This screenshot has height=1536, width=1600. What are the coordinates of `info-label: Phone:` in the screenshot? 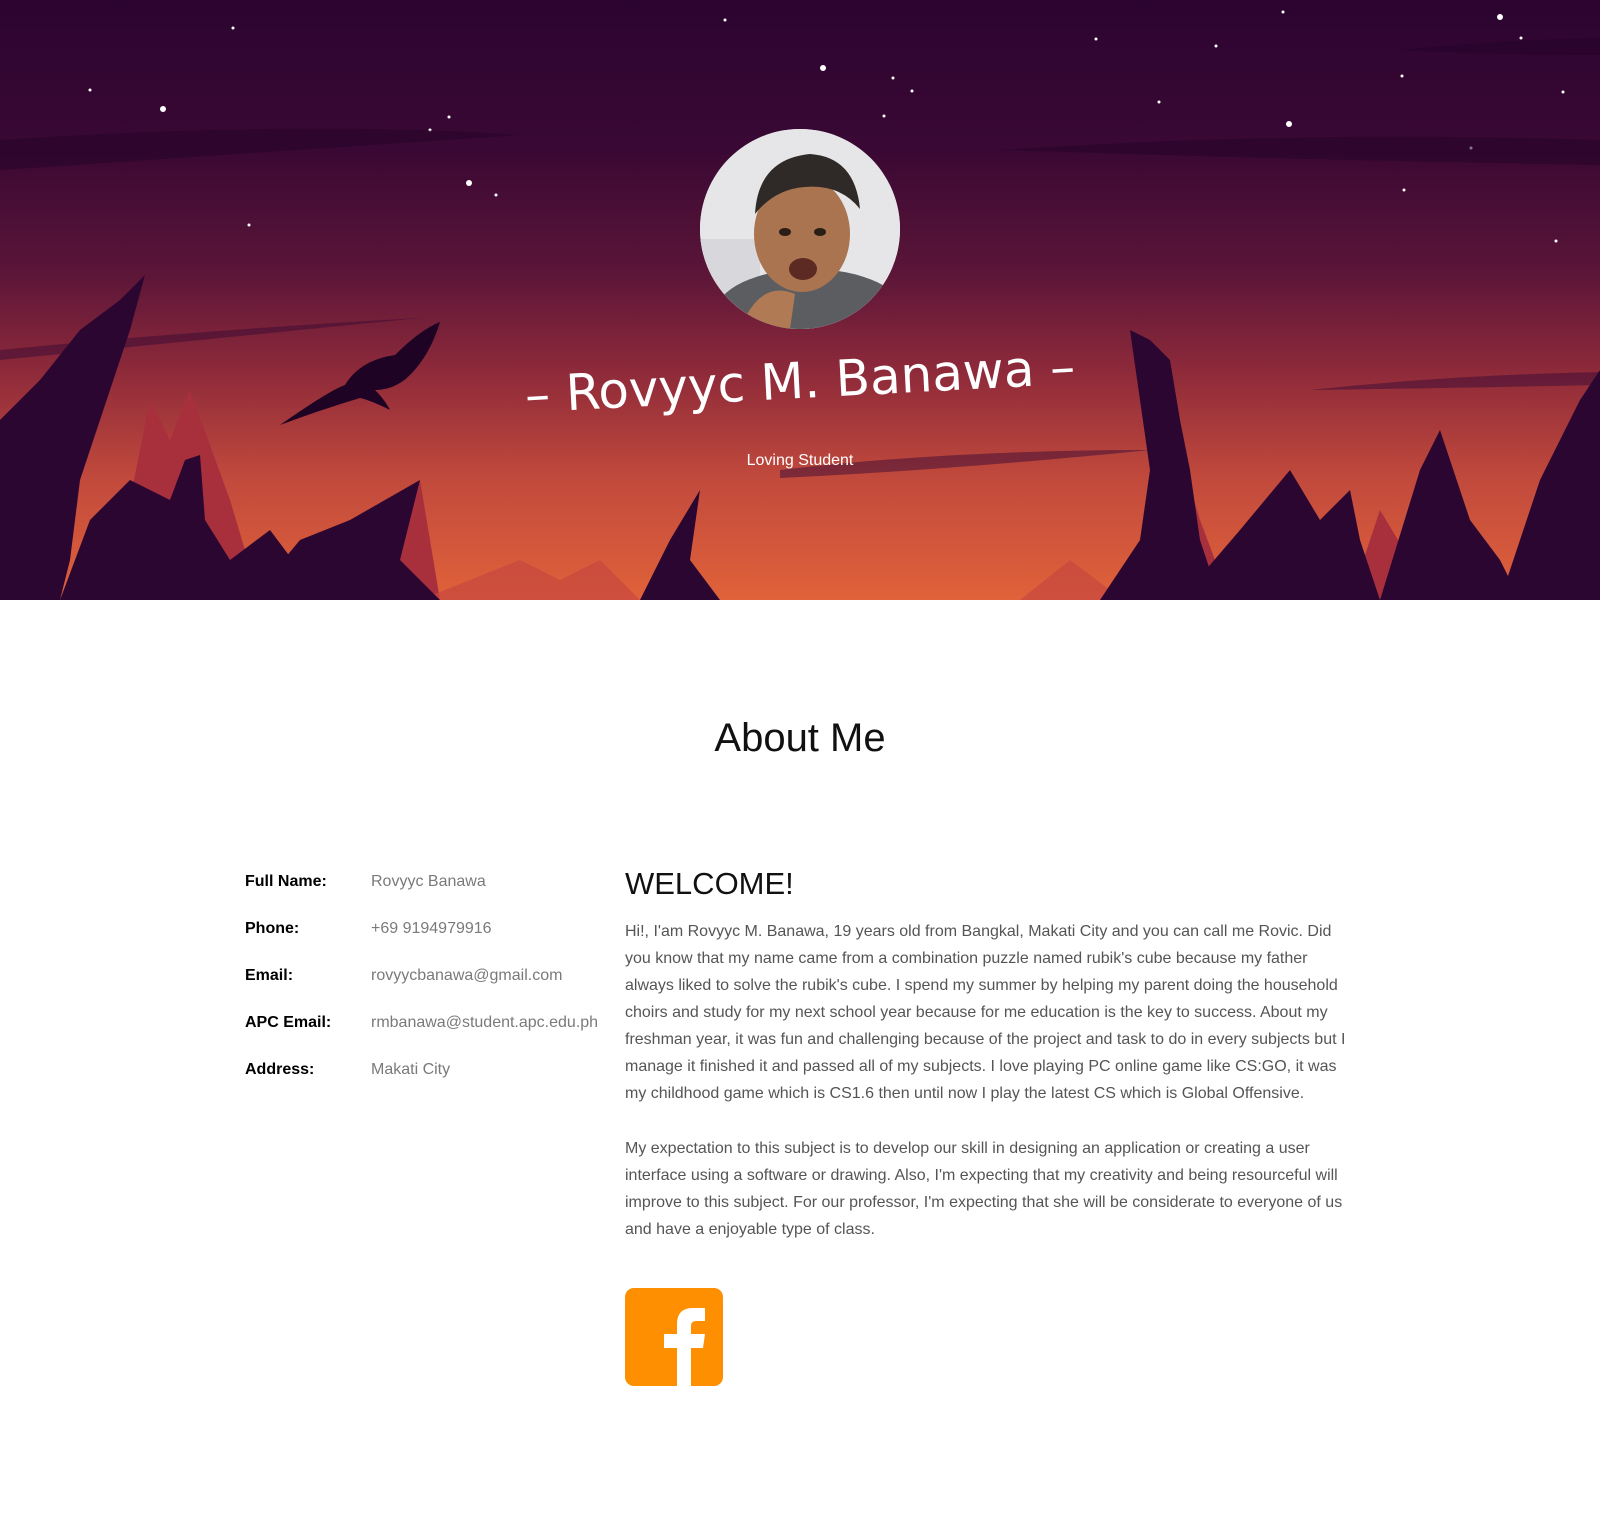 It's located at (272, 928).